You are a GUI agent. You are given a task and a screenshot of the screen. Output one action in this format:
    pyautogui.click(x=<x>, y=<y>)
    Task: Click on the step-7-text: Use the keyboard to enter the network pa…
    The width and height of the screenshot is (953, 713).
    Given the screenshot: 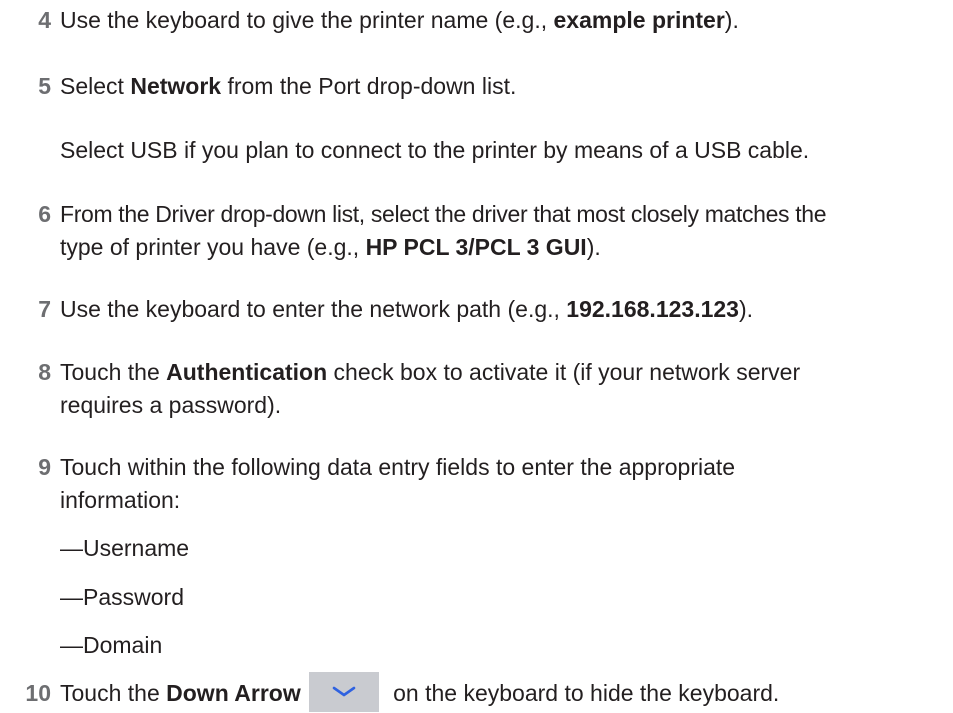 What is the action you would take?
    pyautogui.click(x=406, y=309)
    